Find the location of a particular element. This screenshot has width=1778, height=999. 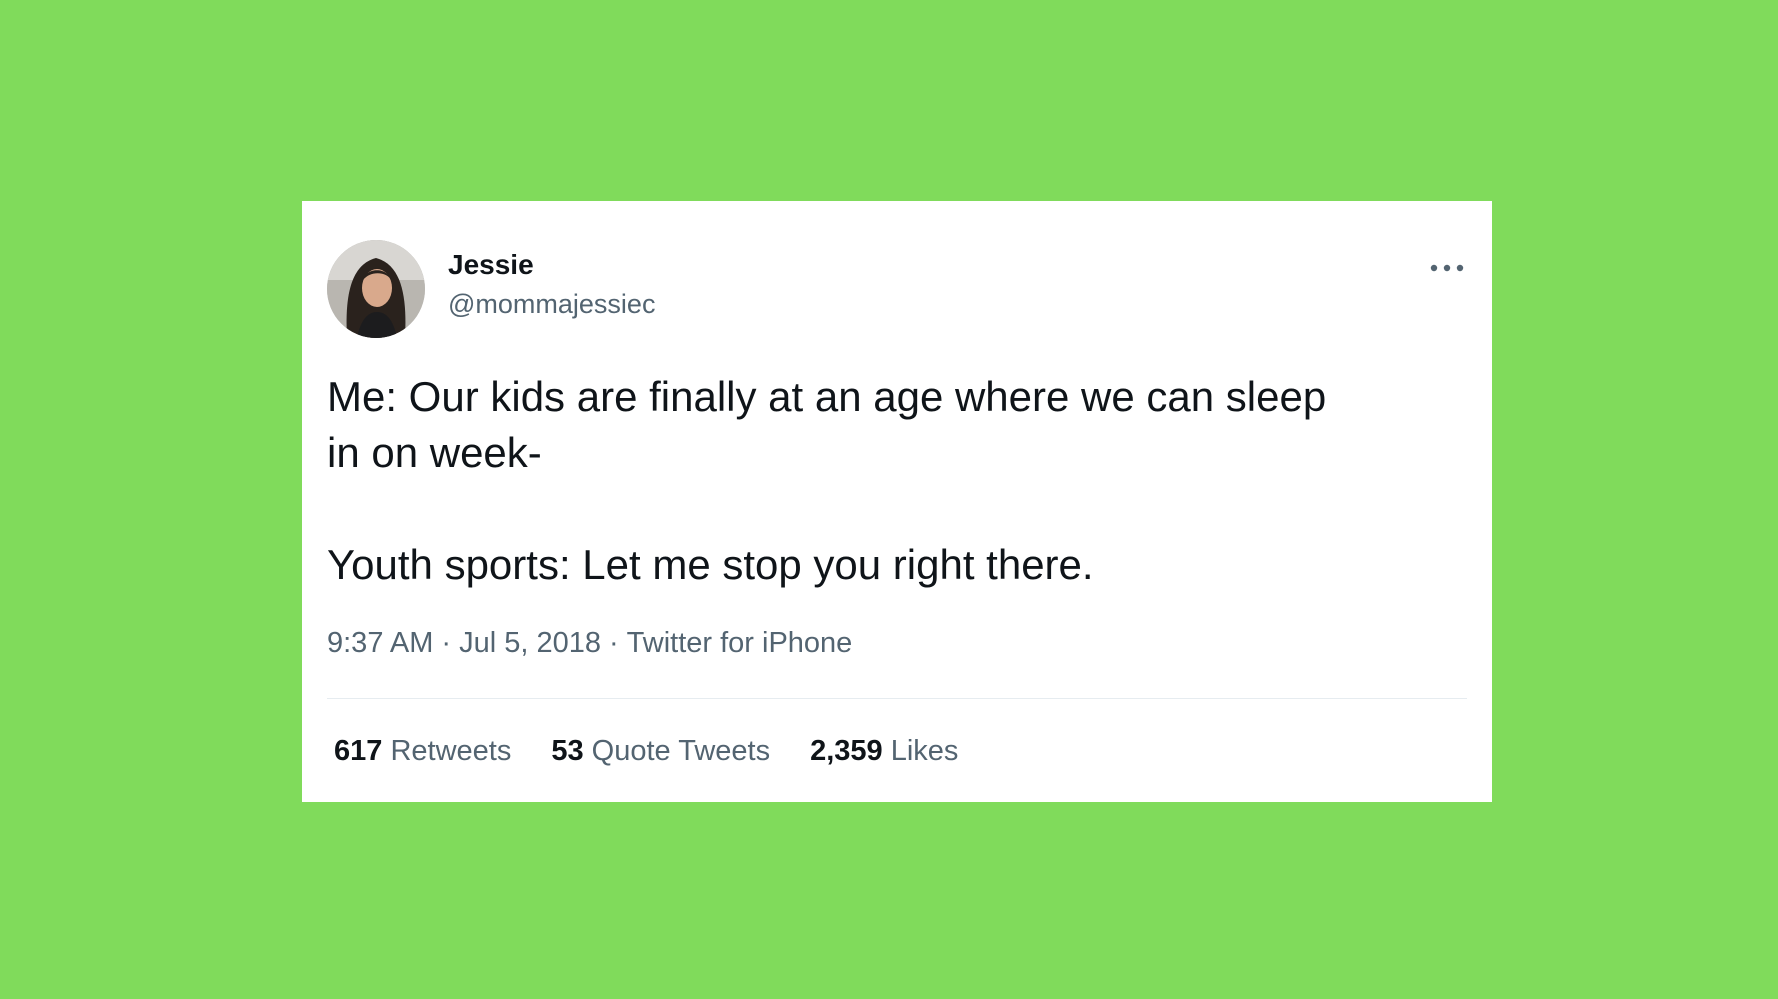

likes-label: Likes is located at coordinates (924, 751).